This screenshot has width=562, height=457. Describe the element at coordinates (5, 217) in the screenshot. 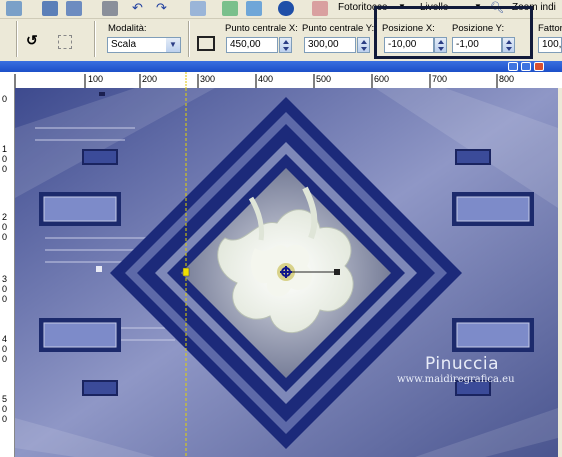

I see `ruler-v-tick: 2` at that location.